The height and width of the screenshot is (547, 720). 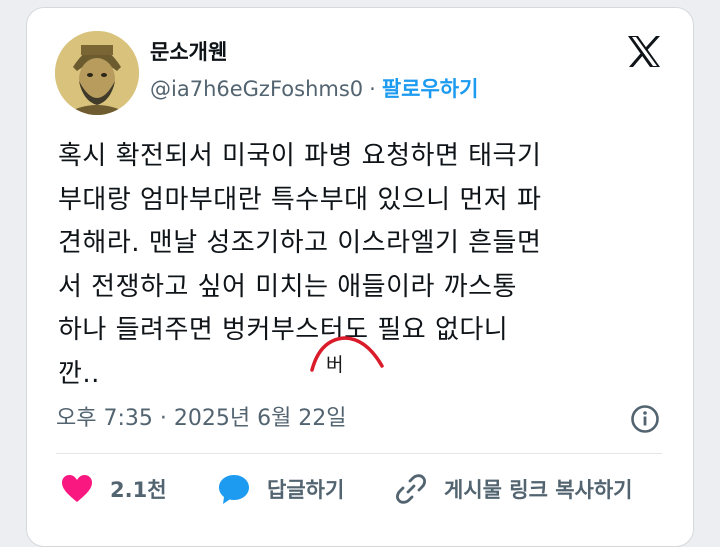 What do you see at coordinates (645, 419) in the screenshot?
I see `info-icon` at bounding box center [645, 419].